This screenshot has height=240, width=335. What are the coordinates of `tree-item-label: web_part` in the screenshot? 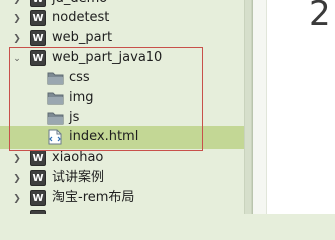 It's located at (82, 37).